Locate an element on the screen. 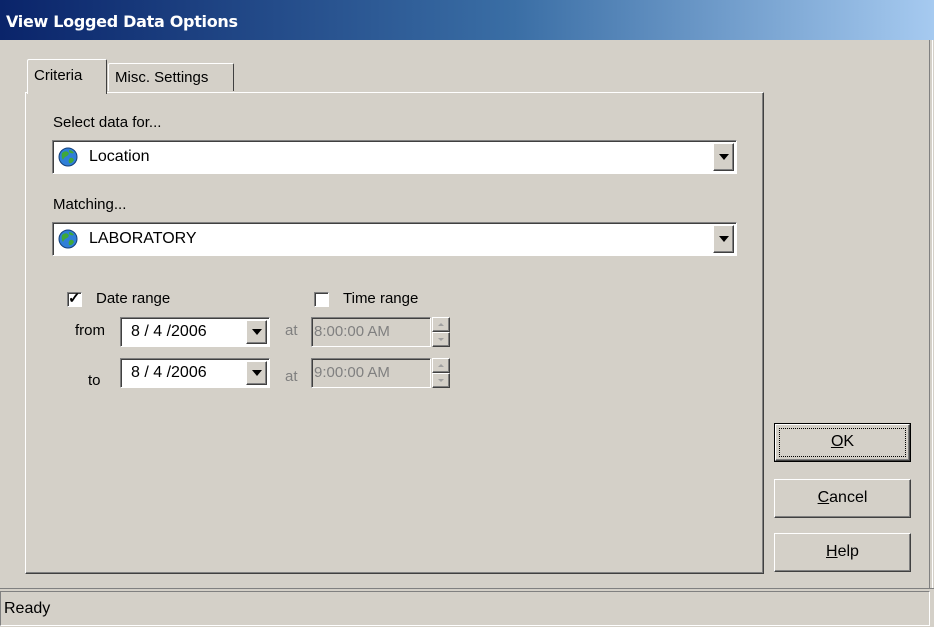  cancel-button-label: Cancel is located at coordinates (843, 497).